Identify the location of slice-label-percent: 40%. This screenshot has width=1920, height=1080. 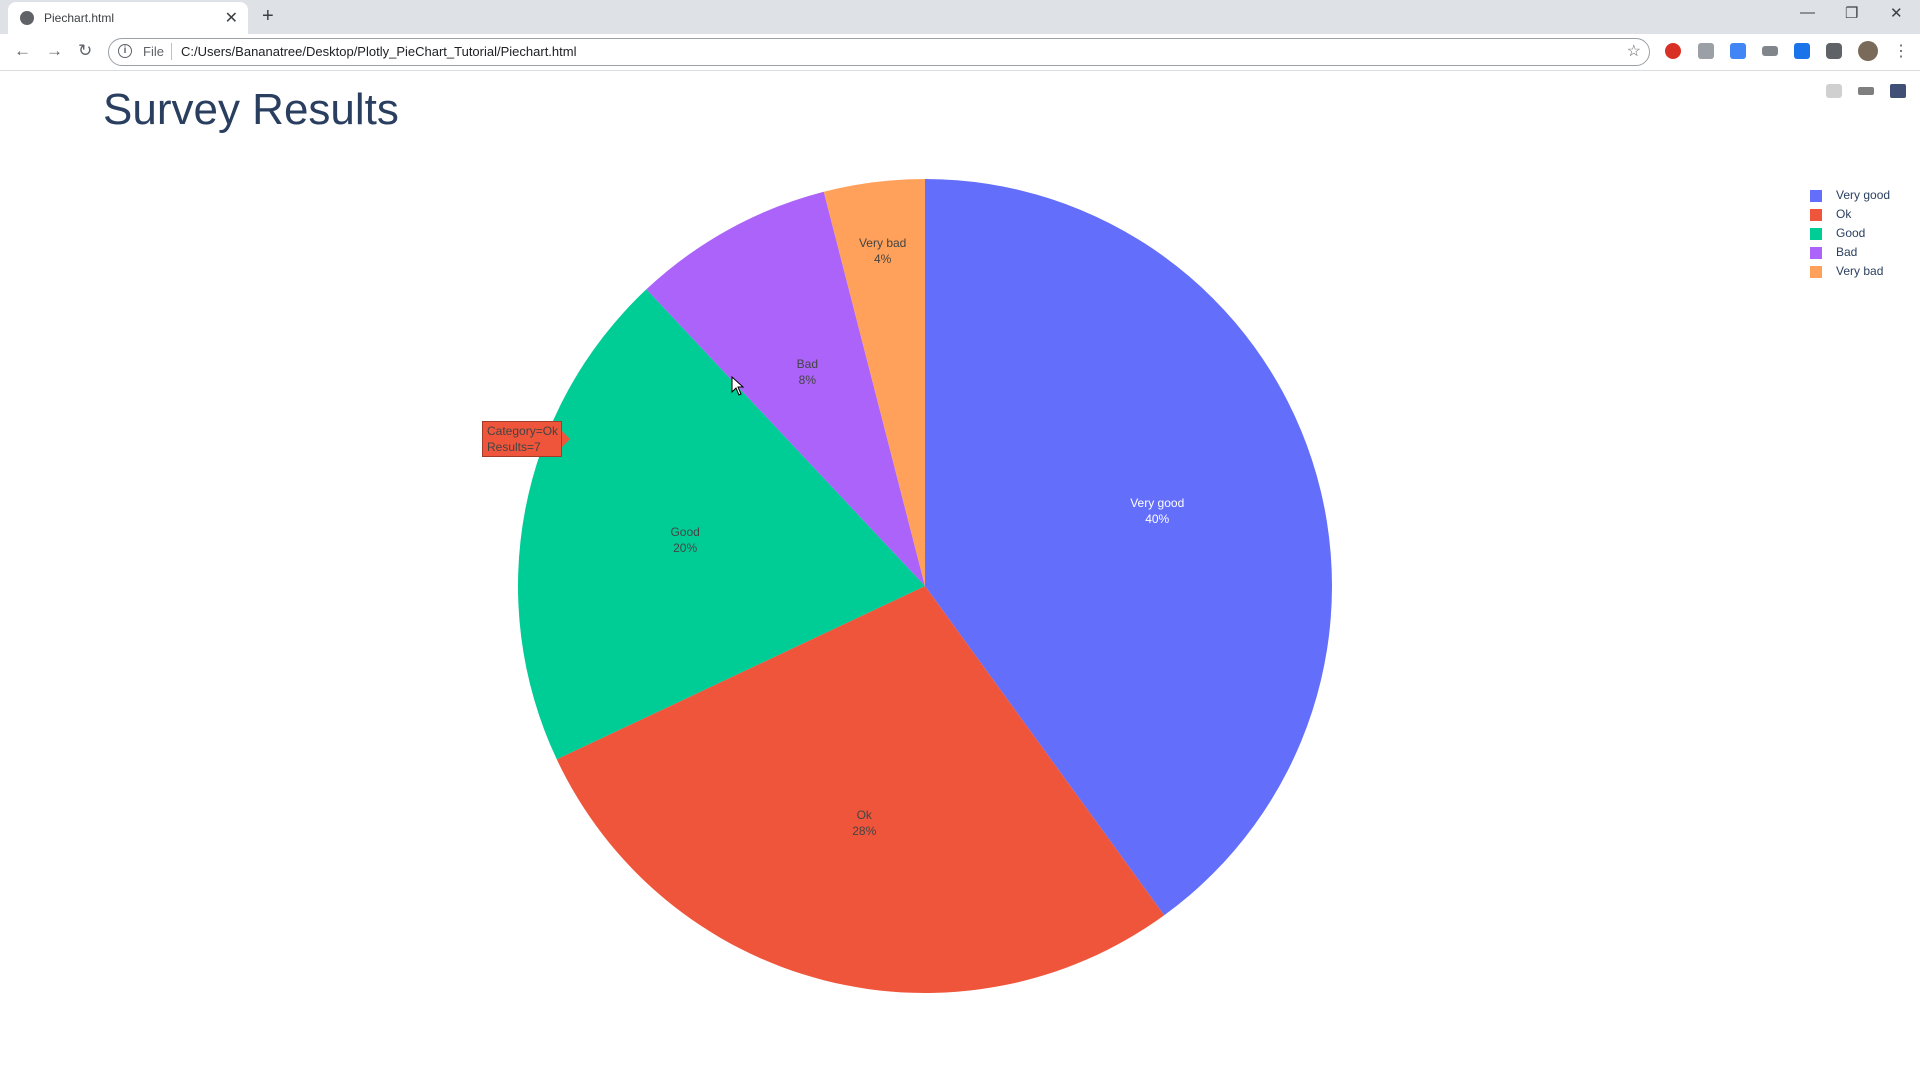
(1157, 518).